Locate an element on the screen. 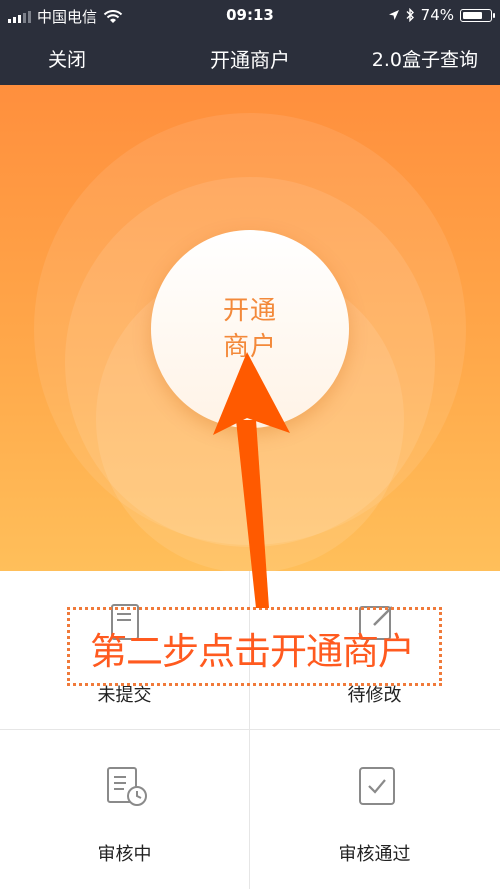 The height and width of the screenshot is (889, 500). status-right: 74% is located at coordinates (441, 15).